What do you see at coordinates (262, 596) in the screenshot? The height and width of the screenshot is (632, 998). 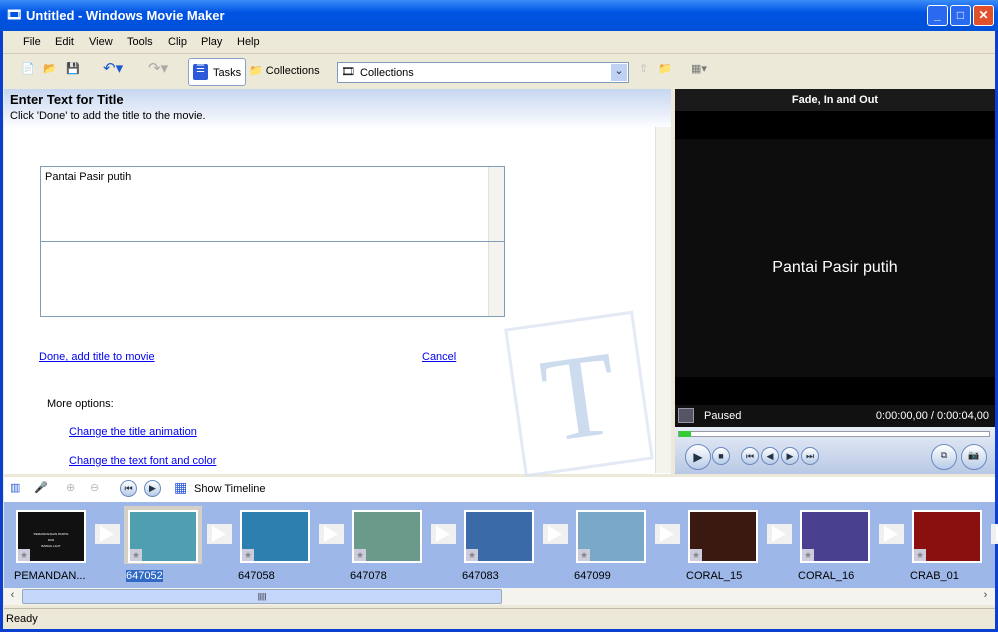 I see `scroll-thumb: ||||` at bounding box center [262, 596].